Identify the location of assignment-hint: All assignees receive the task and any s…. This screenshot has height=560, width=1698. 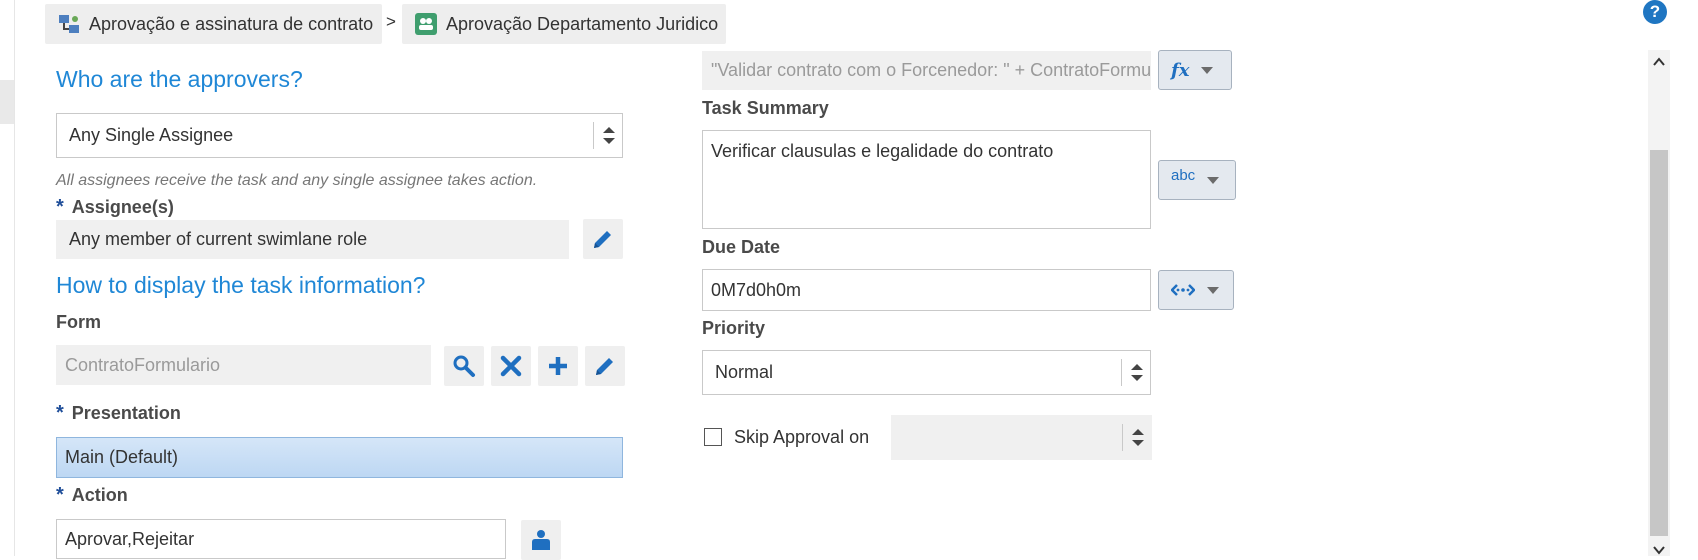
(297, 180).